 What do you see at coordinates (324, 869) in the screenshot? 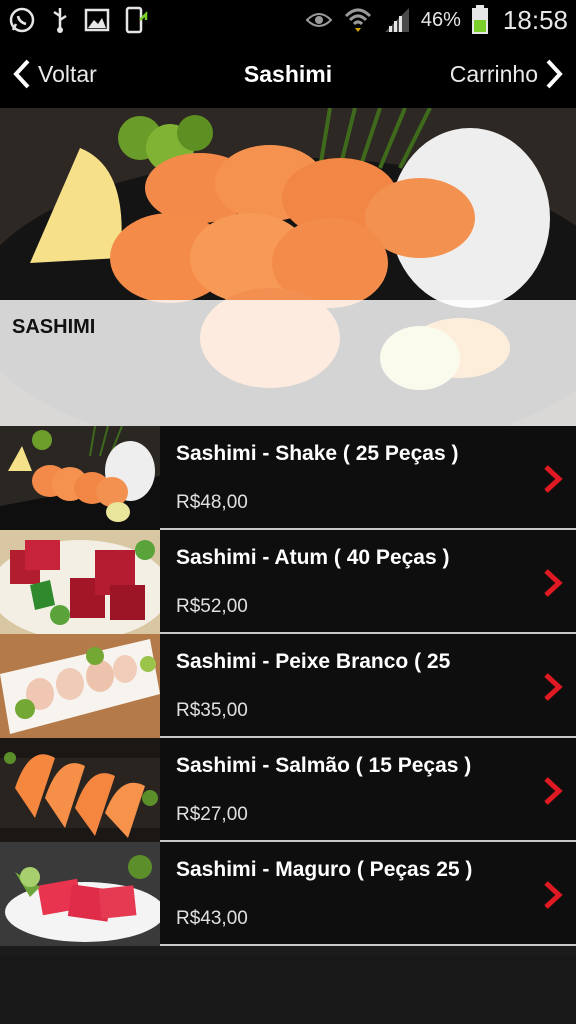
I see `product-name: Sashimi - Maguro ( Peças 25 )` at bounding box center [324, 869].